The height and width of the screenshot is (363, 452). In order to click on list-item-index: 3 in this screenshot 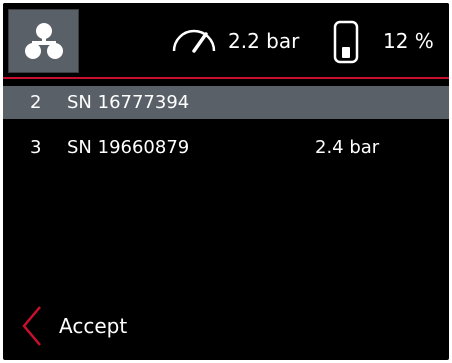, I will do `click(36, 147)`.